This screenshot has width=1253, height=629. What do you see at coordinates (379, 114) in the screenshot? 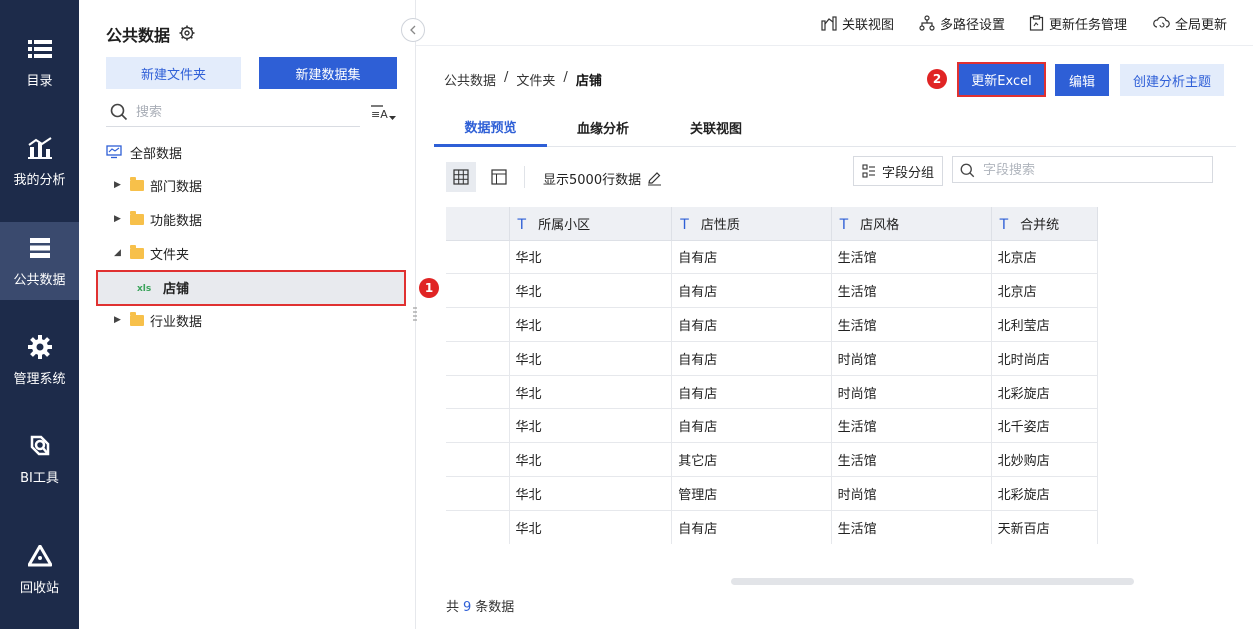
I see `svg-text: ≡A` at bounding box center [379, 114].